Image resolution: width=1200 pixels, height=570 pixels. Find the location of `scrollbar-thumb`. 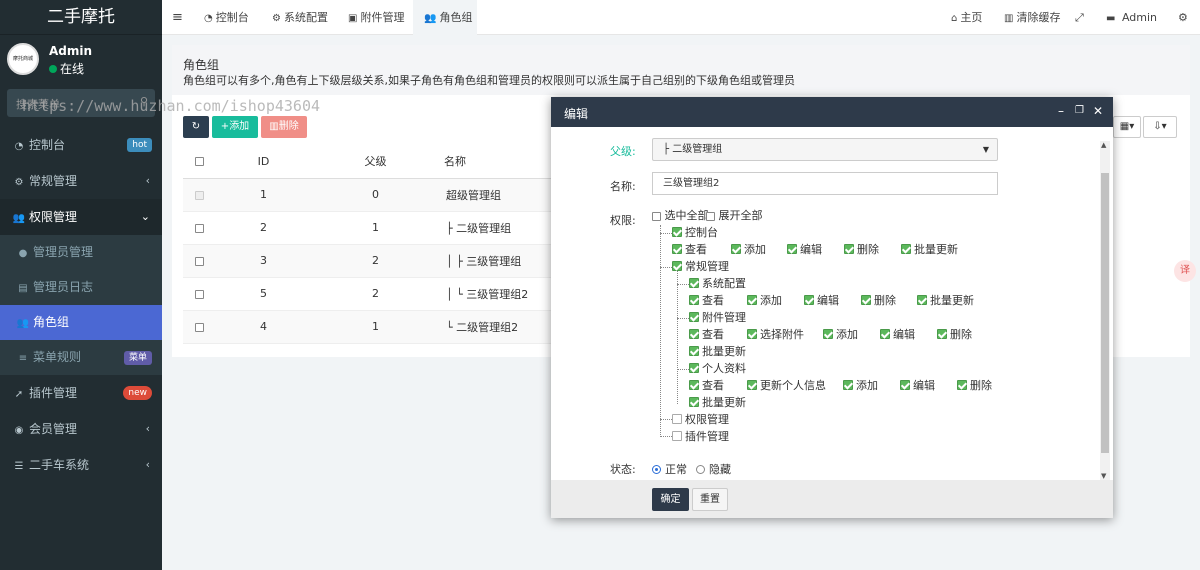

scrollbar-thumb is located at coordinates (1105, 313).